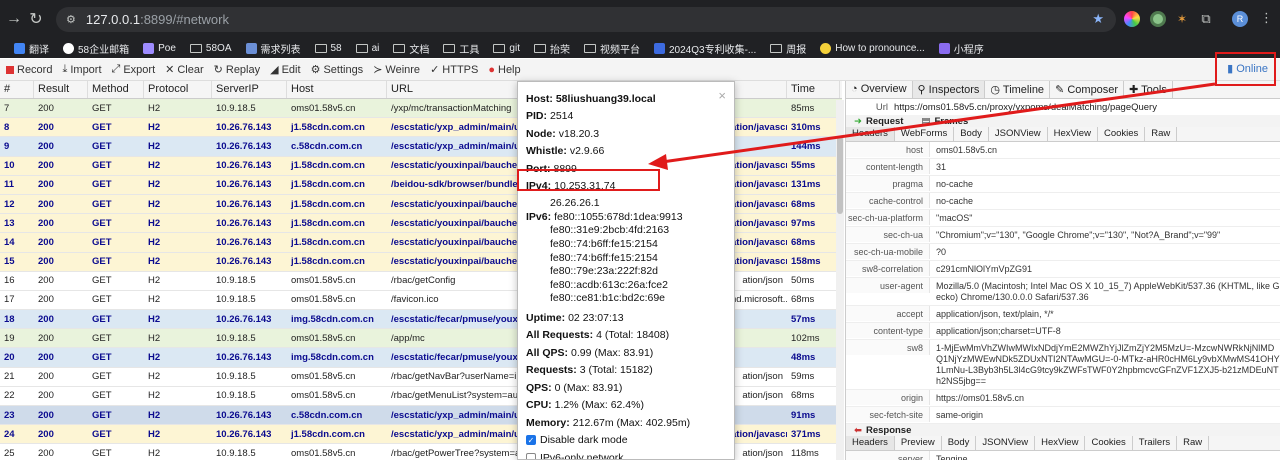 Image resolution: width=1280 pixels, height=460 pixels. I want to click on cell-host: j1.58cdn.com.cn, so click(328, 166).